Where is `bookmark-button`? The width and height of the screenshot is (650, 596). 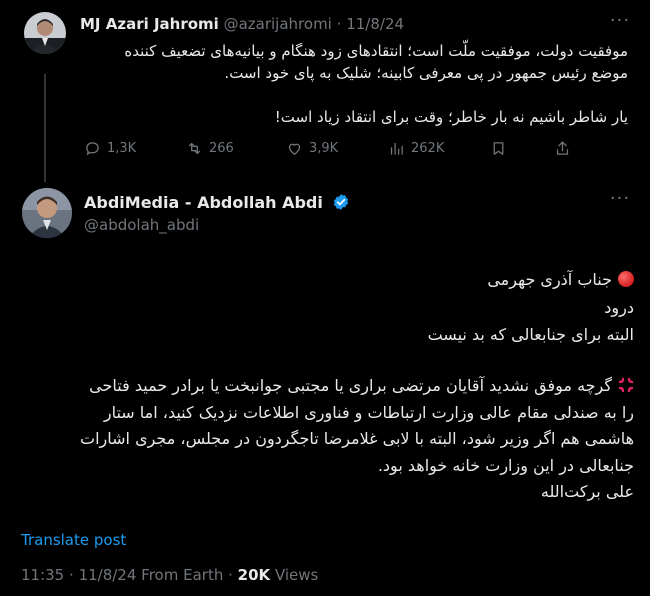 bookmark-button is located at coordinates (498, 148).